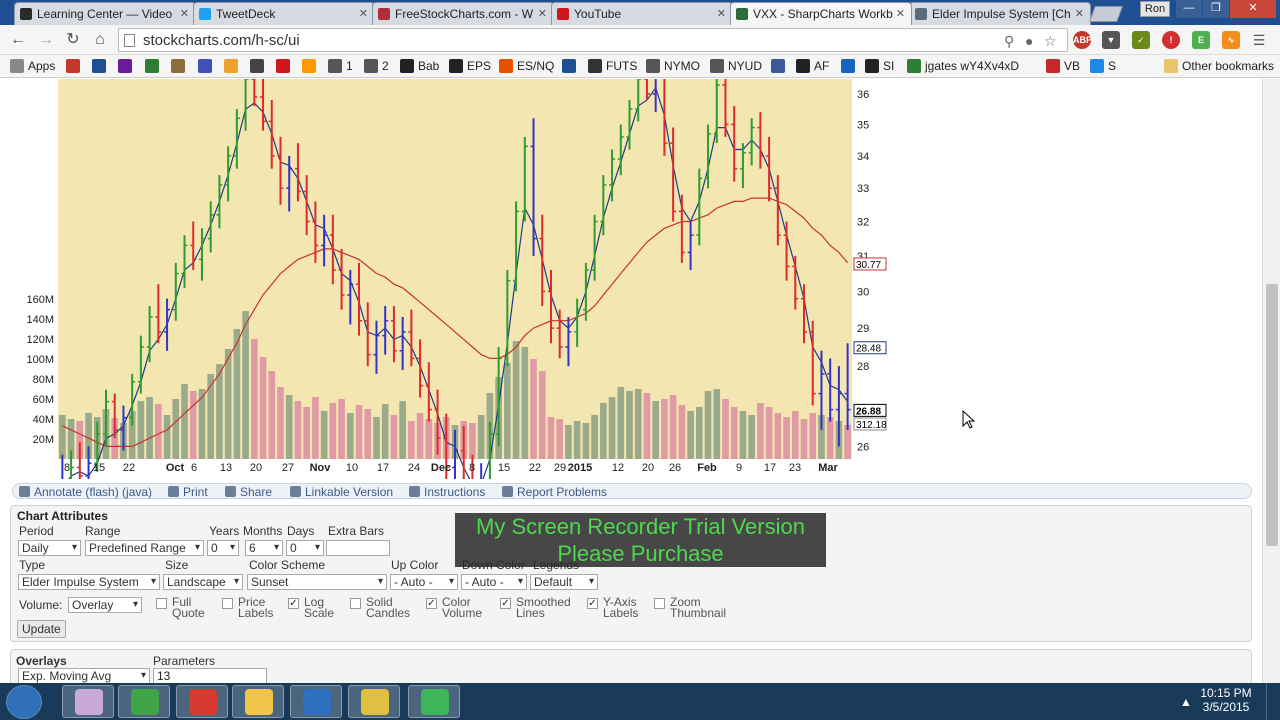 This screenshot has width=1280, height=720. What do you see at coordinates (1272, 415) in the screenshot?
I see `scrollbar-thumb` at bounding box center [1272, 415].